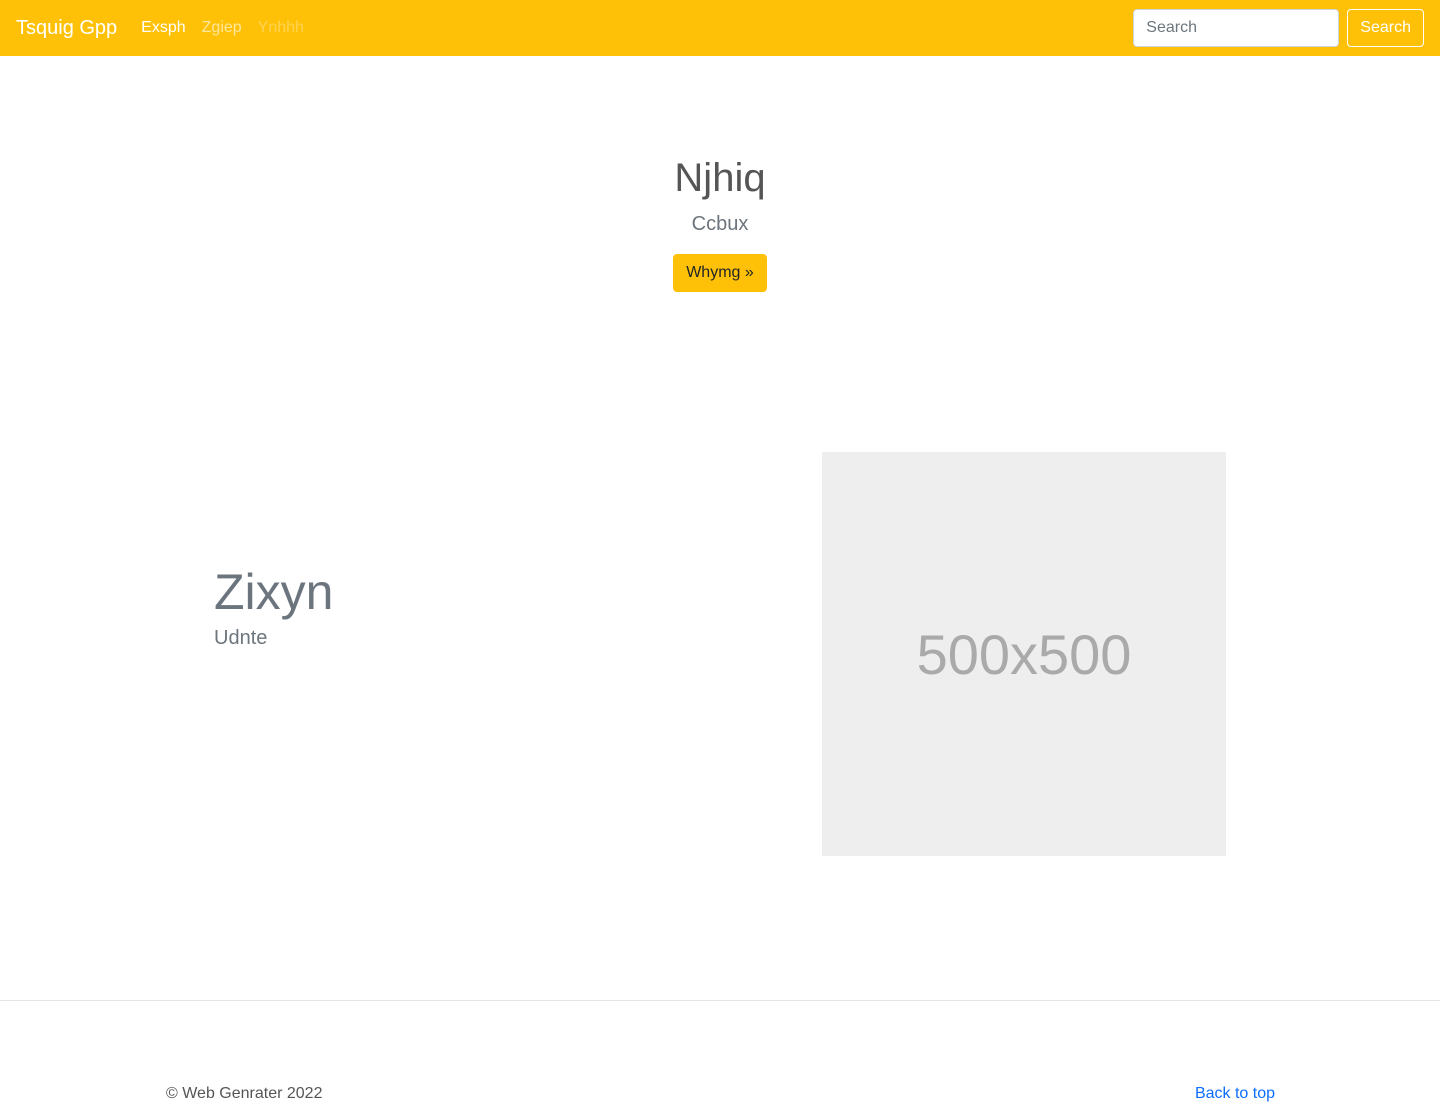 Image resolution: width=1440 pixels, height=1105 pixels. Describe the element at coordinates (222, 28) in the screenshot. I see `nav-link-zgiep: Zgiep` at that location.